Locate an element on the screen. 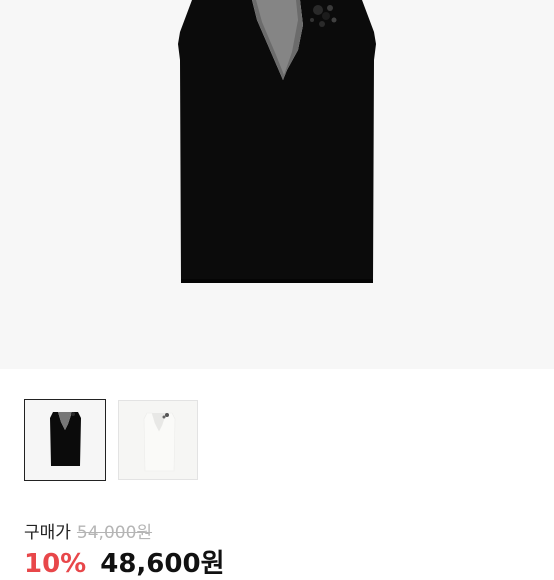 This screenshot has height=580, width=554. black-top-thumbnail-icon is located at coordinates (65, 440).